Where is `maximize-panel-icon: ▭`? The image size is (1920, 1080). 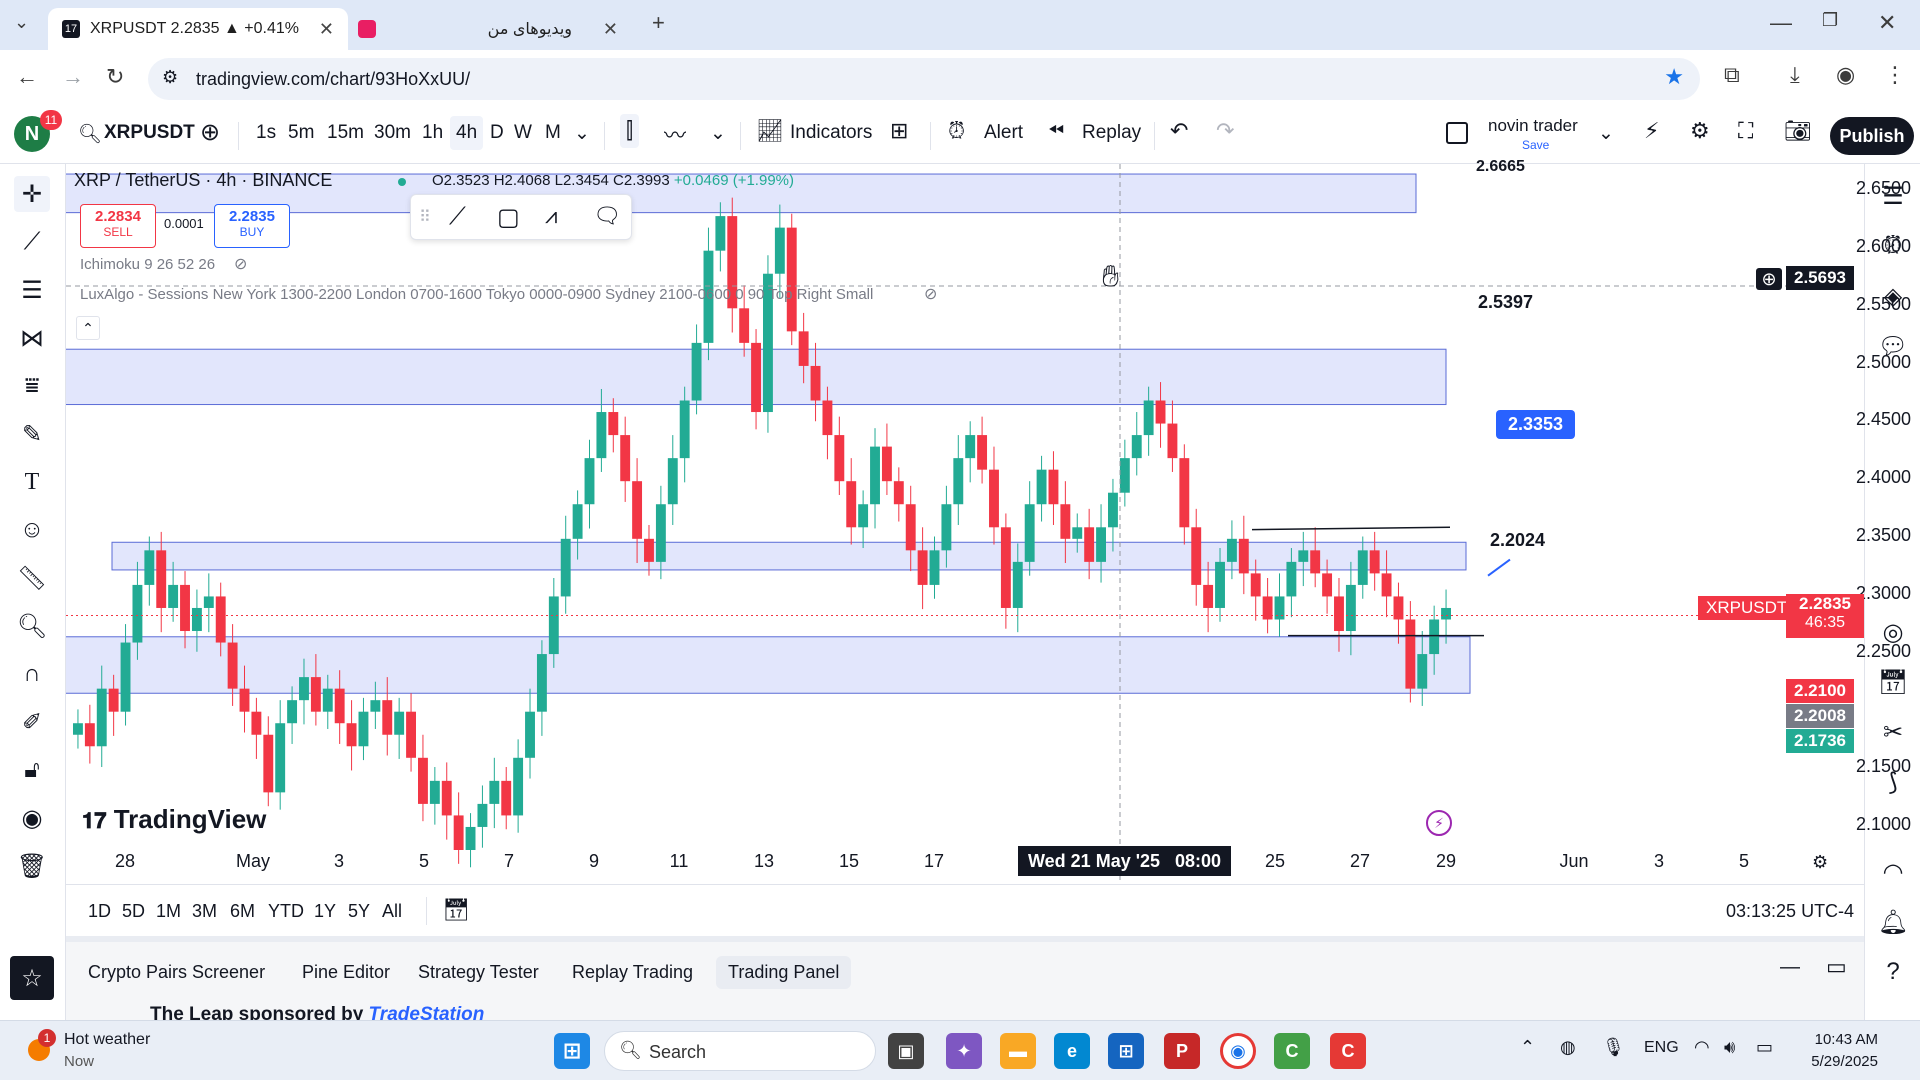 maximize-panel-icon: ▭ is located at coordinates (1836, 967).